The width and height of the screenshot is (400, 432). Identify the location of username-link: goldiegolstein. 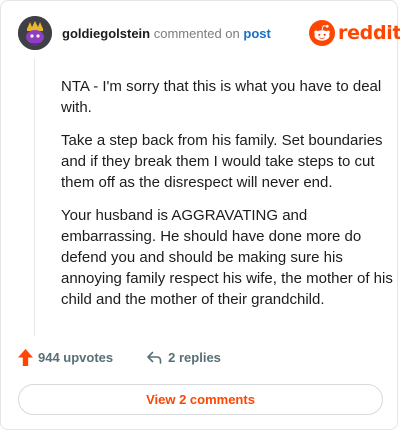
(106, 33).